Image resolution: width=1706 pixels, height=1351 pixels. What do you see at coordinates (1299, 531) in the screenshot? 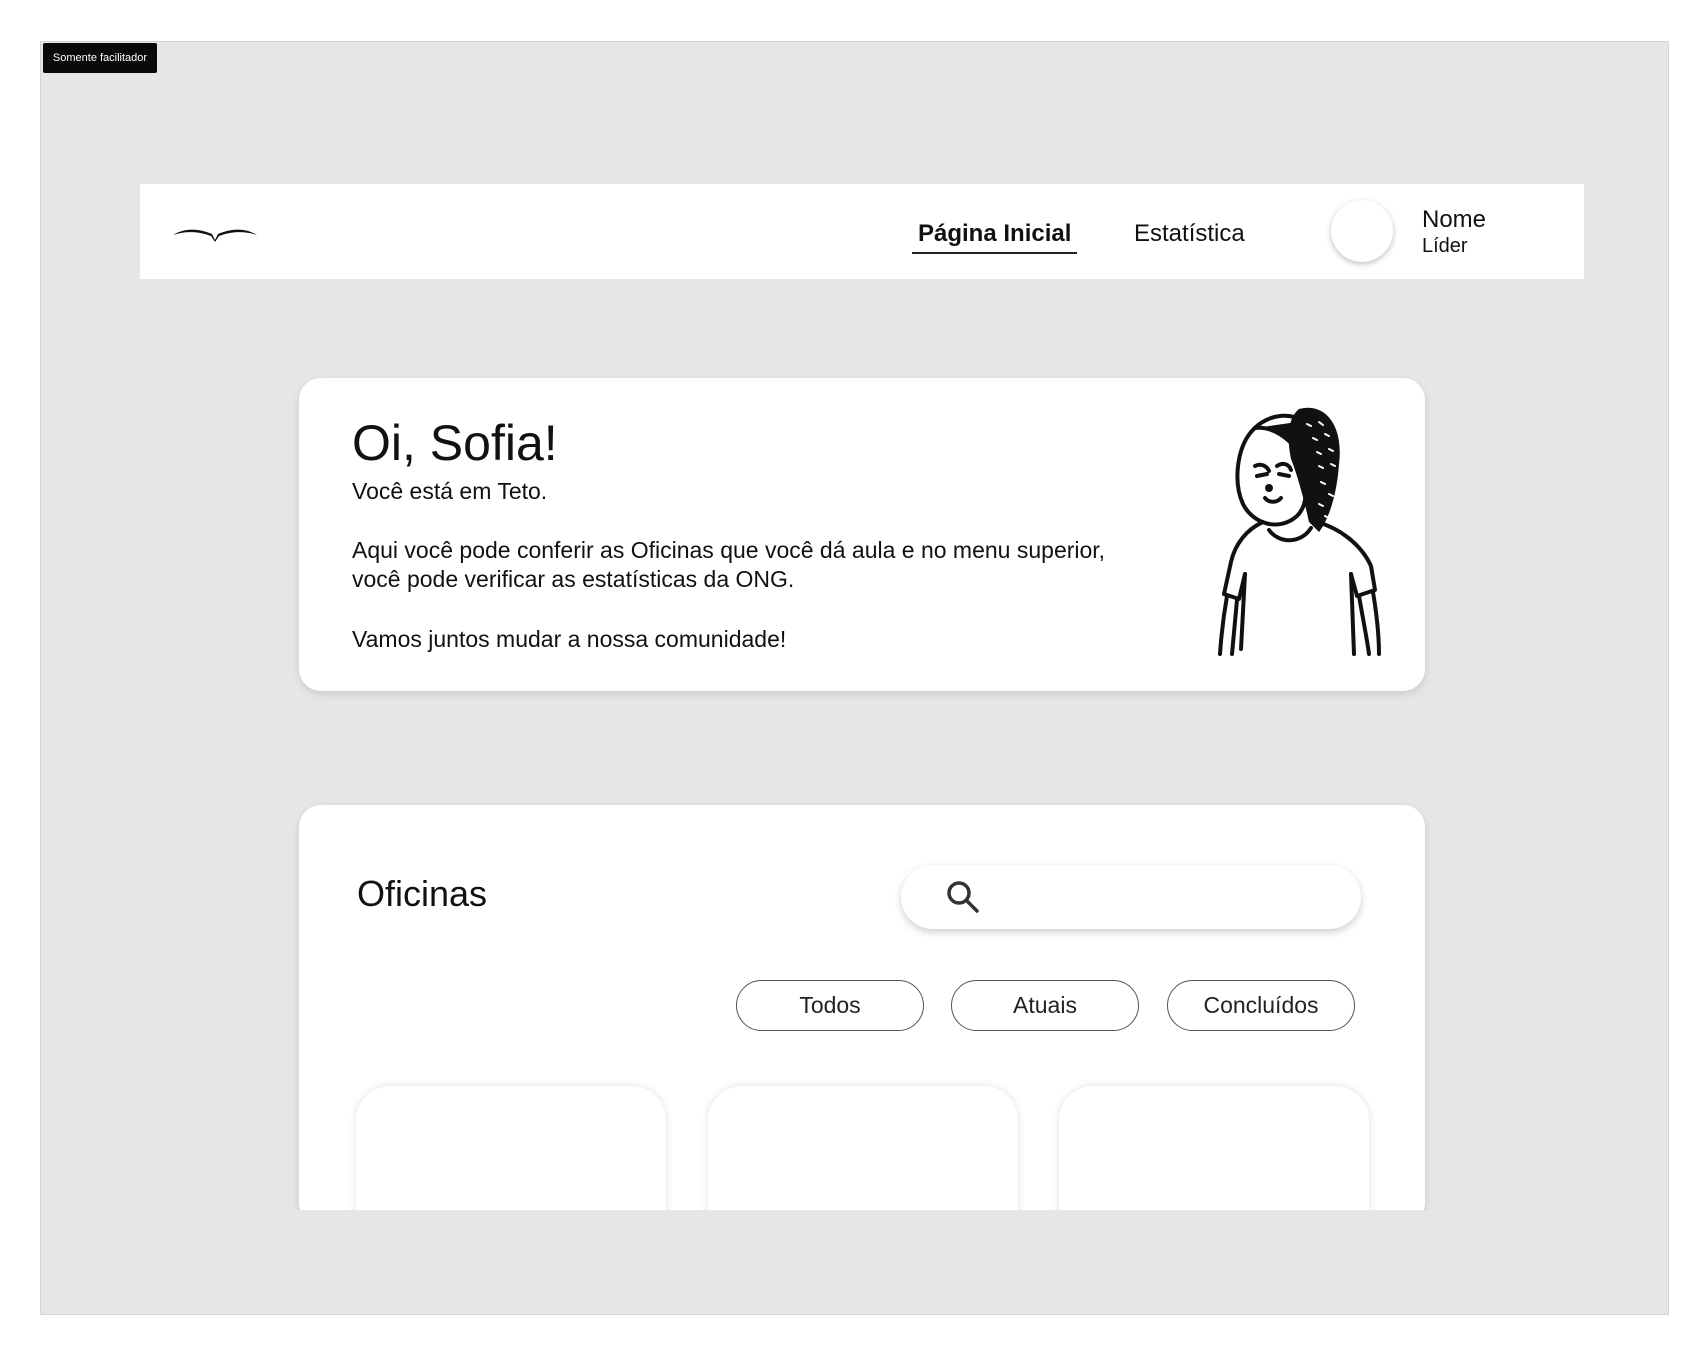
I see `girl-illustration-icon` at bounding box center [1299, 531].